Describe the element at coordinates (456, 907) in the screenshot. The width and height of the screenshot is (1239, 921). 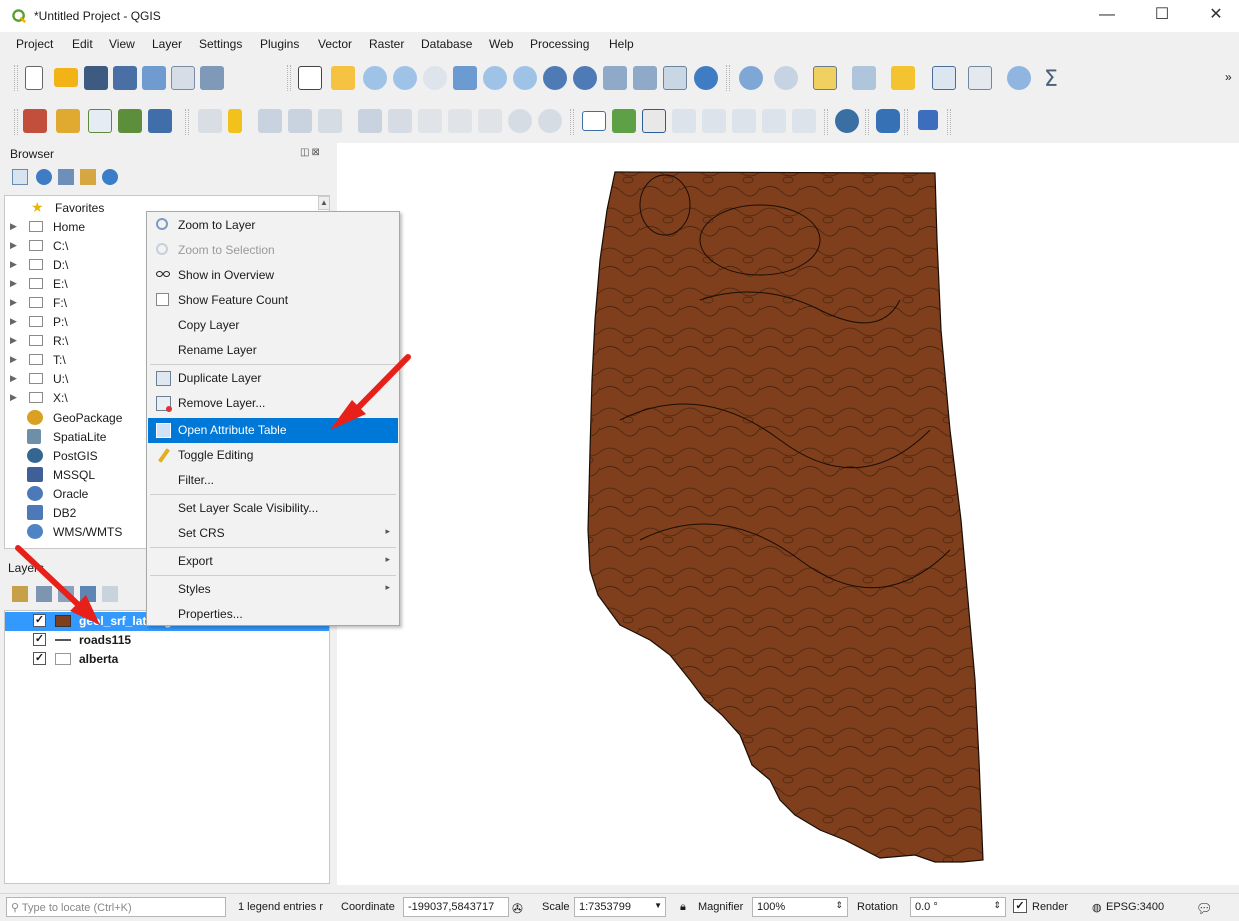
I see `coordinate-field: -199037,5843717` at that location.